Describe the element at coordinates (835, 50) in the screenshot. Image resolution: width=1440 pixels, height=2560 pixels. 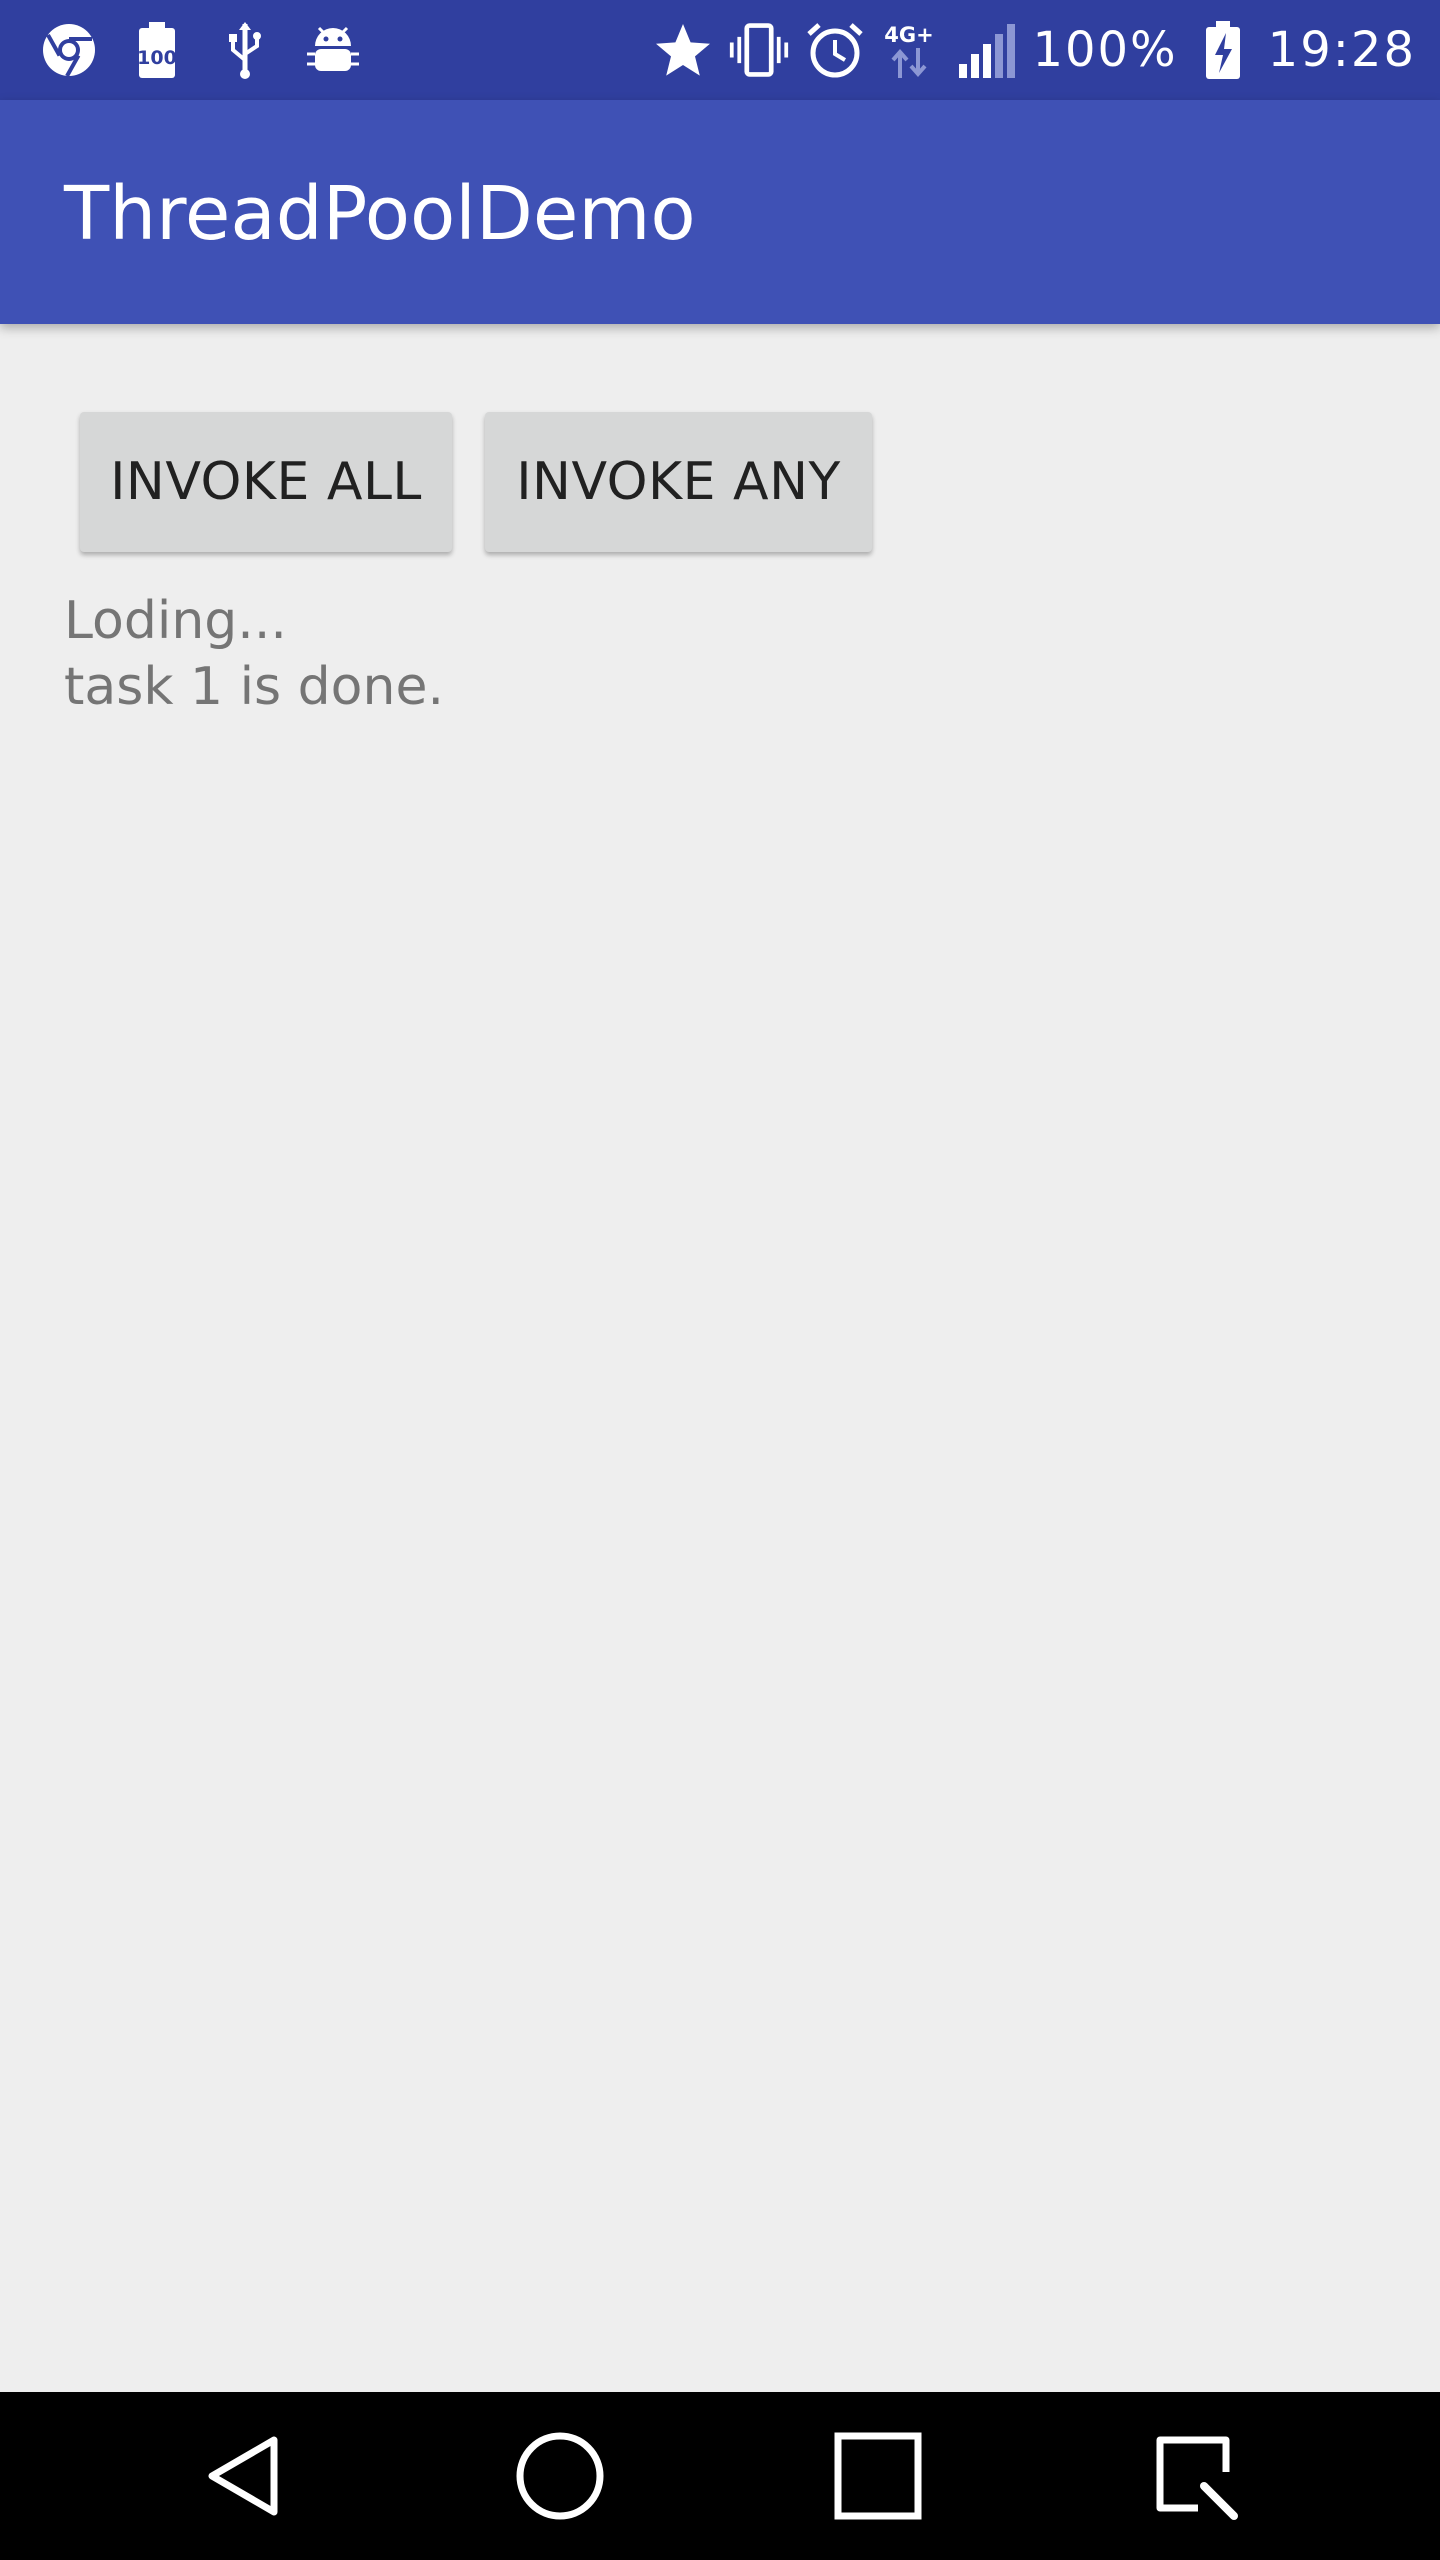
I see `alarm-icon` at that location.